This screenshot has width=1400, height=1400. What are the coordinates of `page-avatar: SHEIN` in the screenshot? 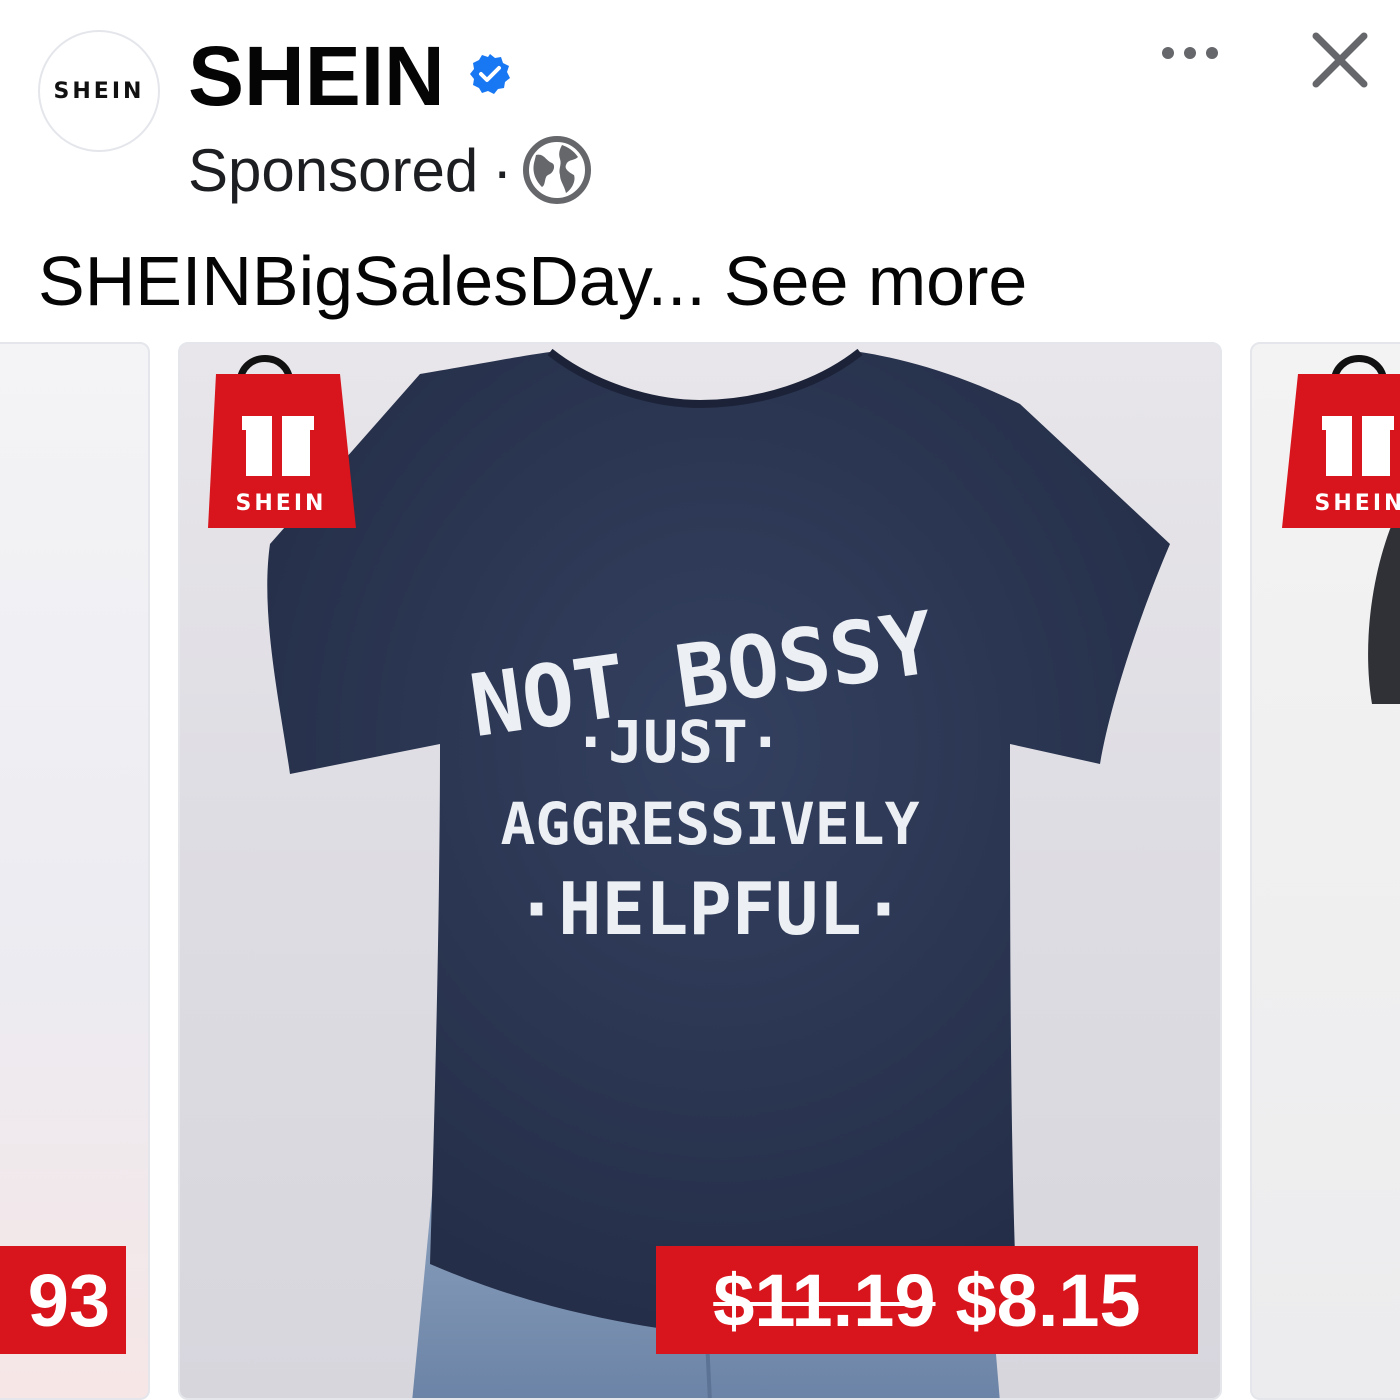 It's located at (99, 91).